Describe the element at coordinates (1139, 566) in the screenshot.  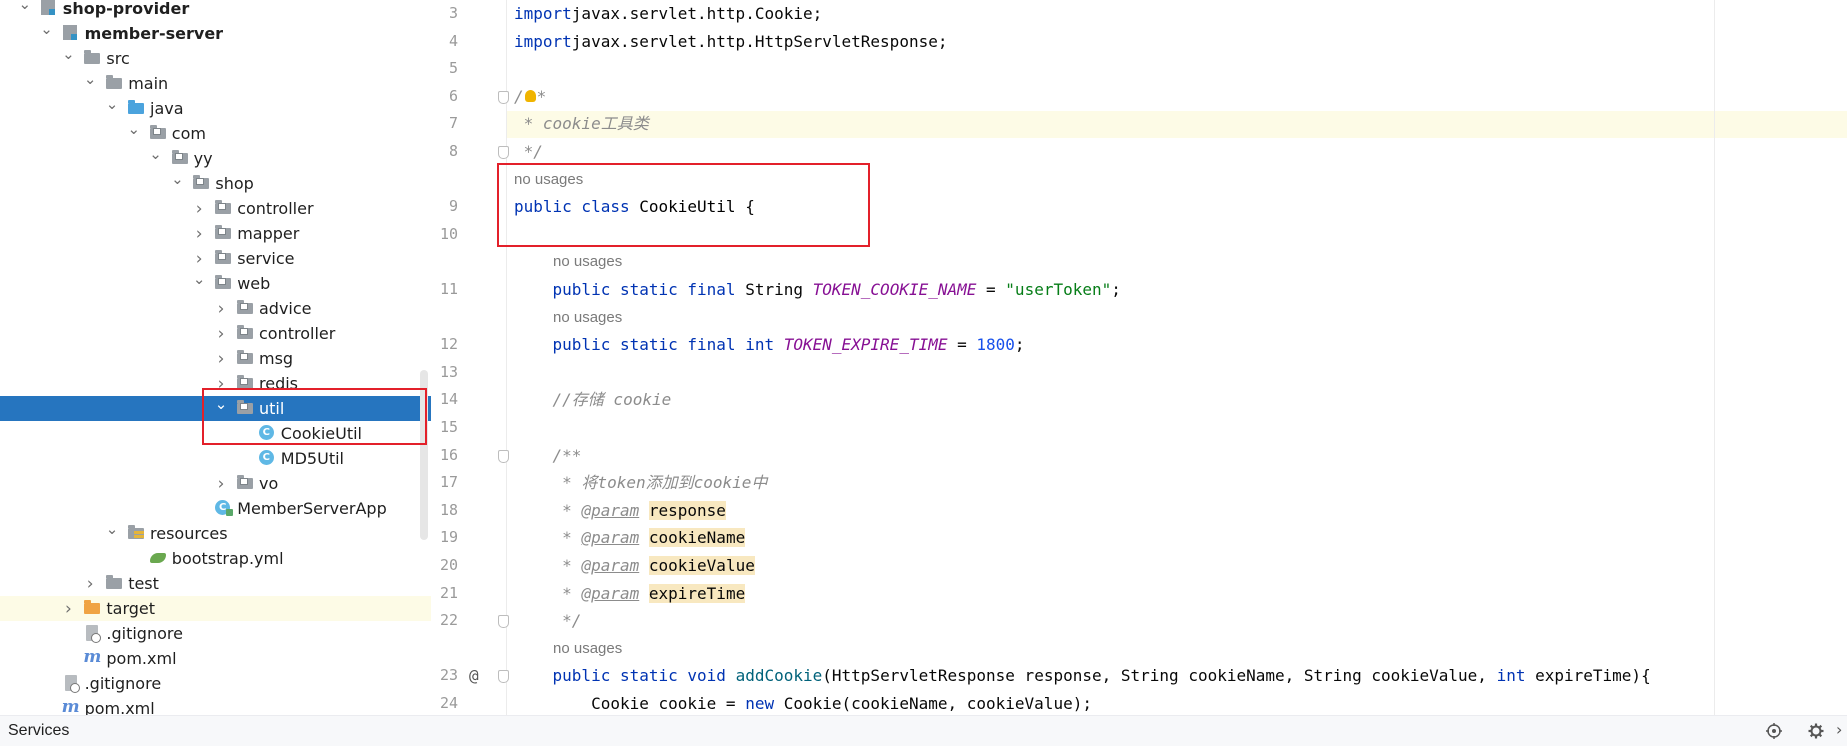
I see `code-line: 20 * @param cookieValue` at that location.